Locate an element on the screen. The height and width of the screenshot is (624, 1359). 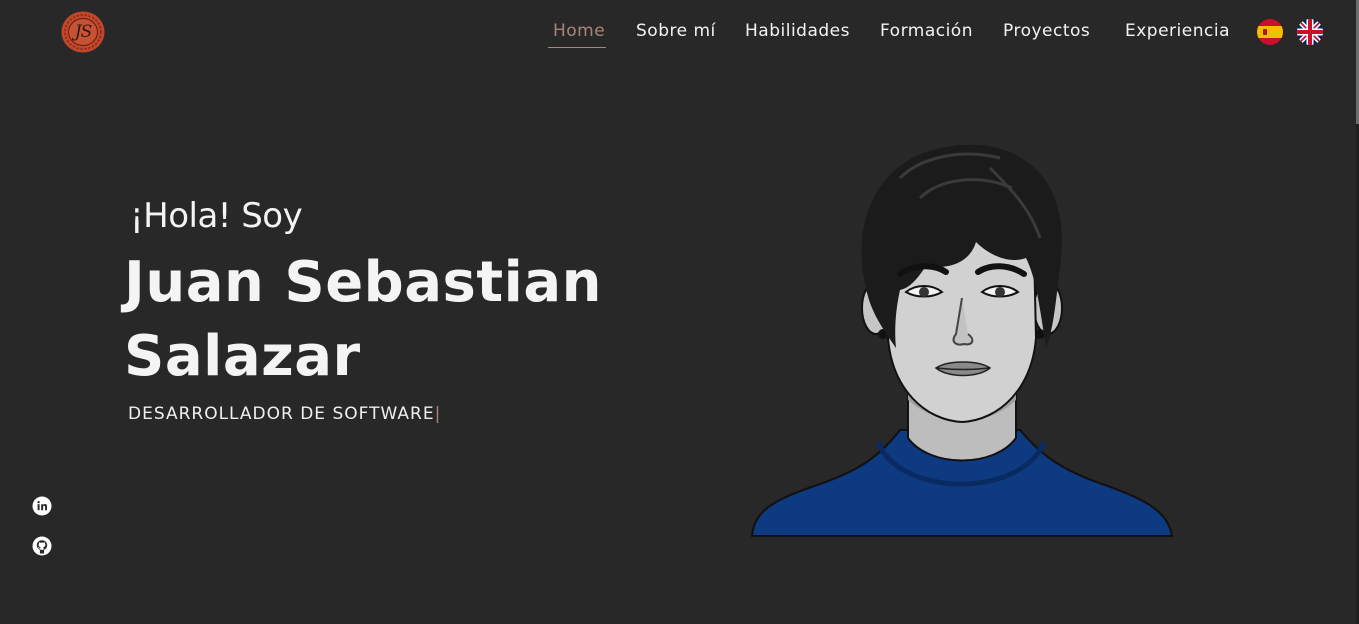
typing-cursor: | is located at coordinates (438, 414).